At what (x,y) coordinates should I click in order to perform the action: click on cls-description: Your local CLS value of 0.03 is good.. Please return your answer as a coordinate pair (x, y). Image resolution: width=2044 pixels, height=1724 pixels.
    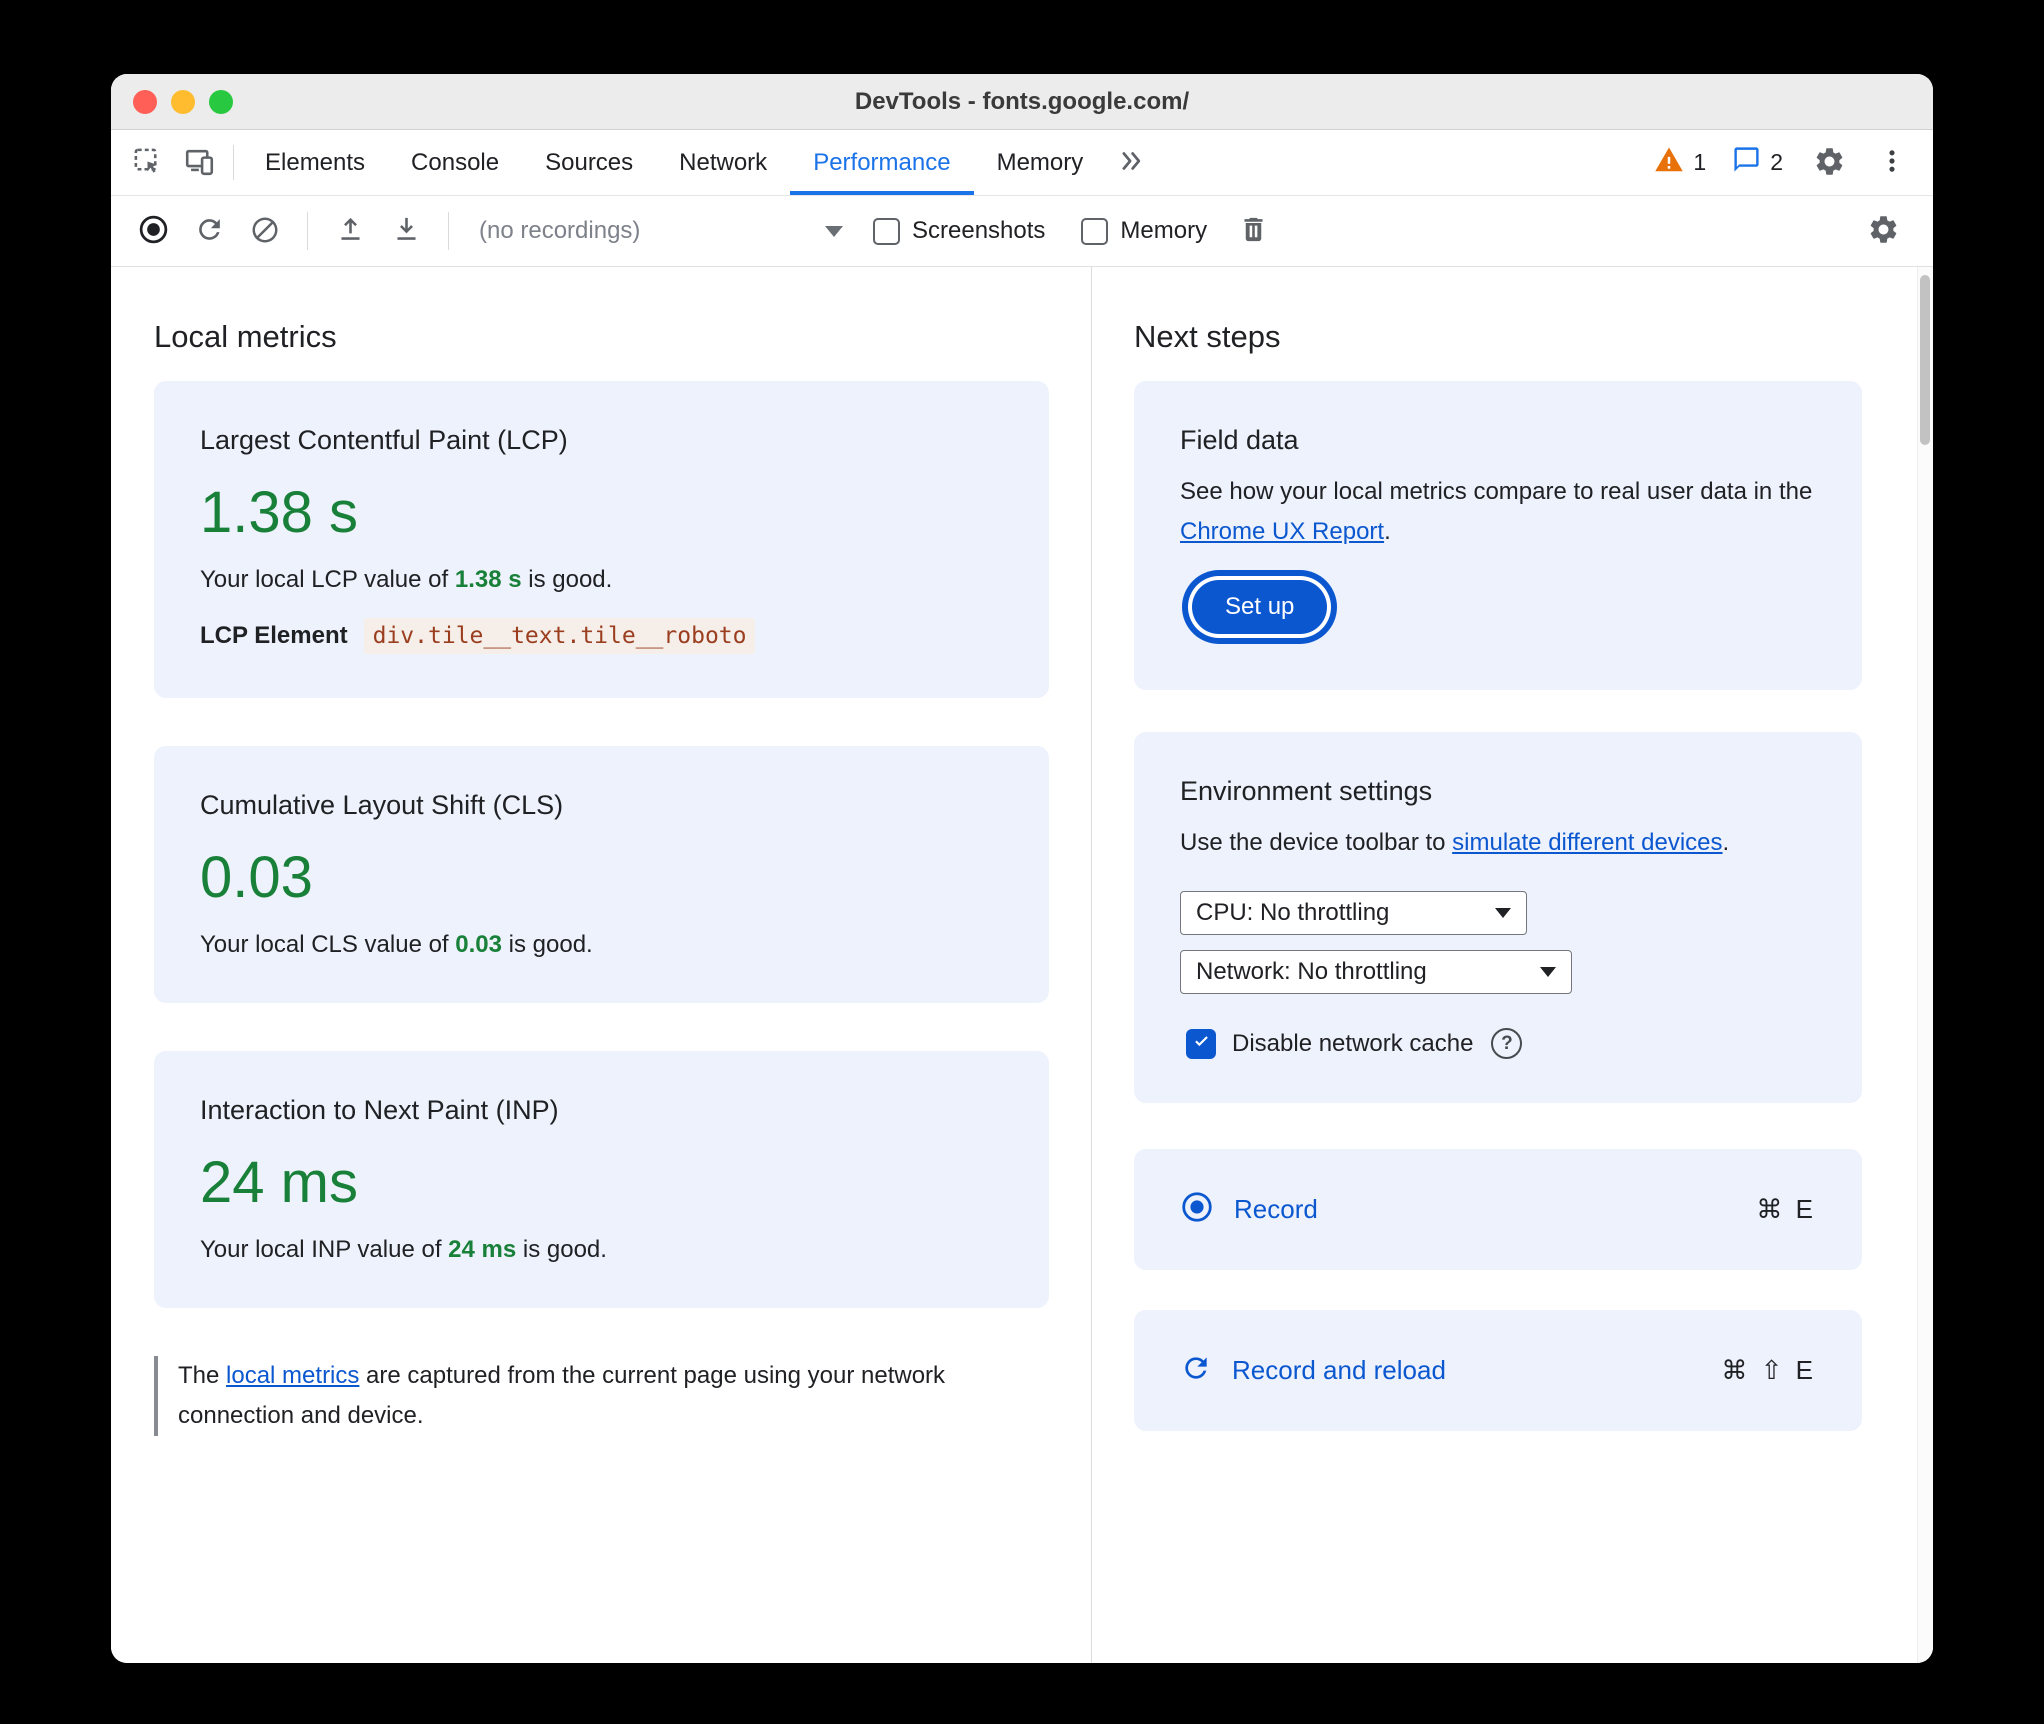
    Looking at the image, I should click on (601, 945).